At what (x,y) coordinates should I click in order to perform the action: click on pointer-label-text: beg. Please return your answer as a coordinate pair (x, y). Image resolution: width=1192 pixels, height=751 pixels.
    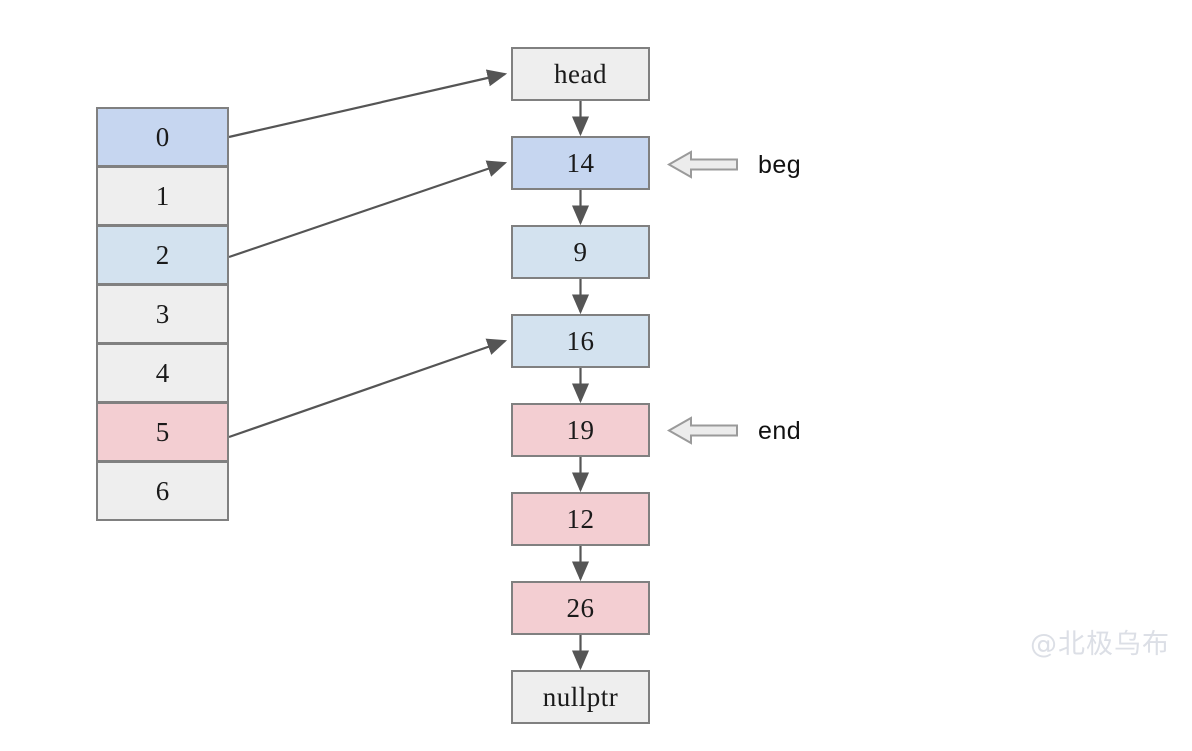
    Looking at the image, I should click on (780, 165).